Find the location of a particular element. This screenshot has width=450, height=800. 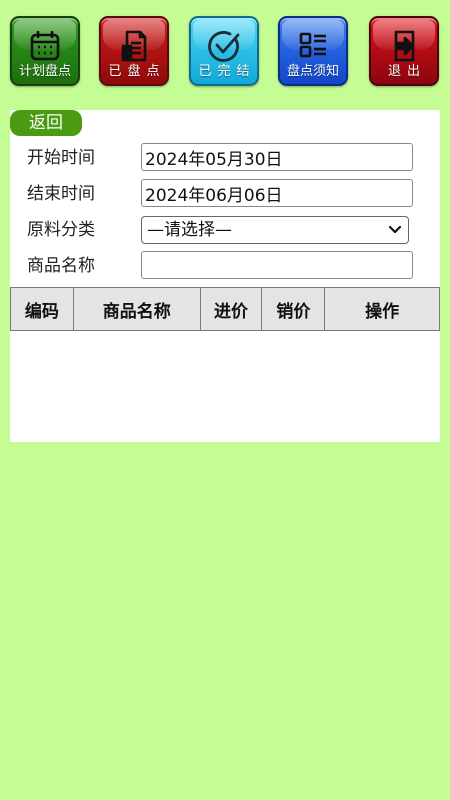

plan-inventory-button: 计划盘点 is located at coordinates (45, 51).